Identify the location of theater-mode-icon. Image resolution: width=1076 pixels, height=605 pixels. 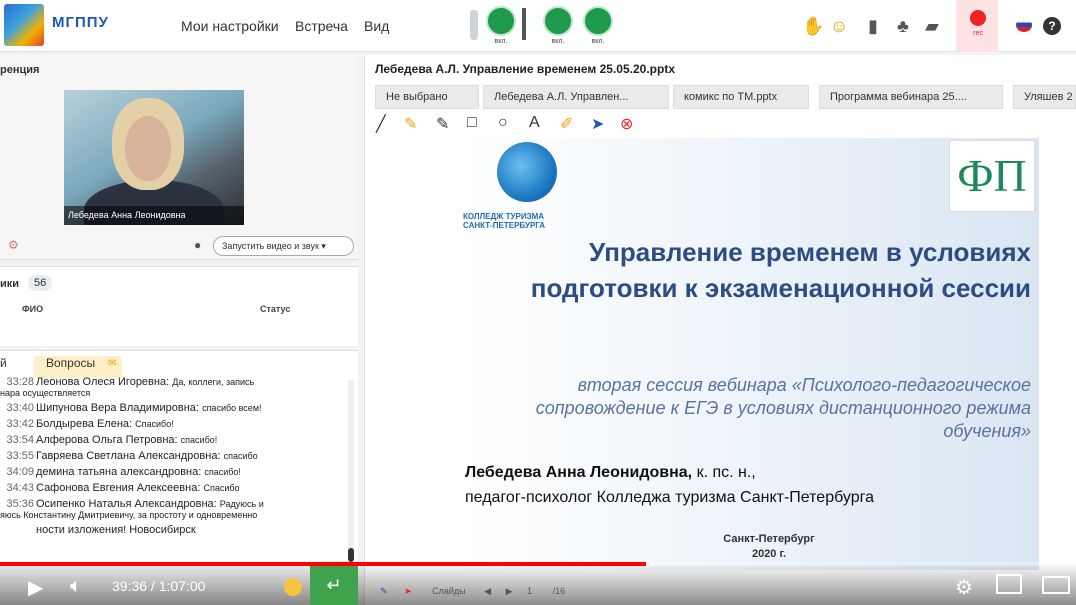
(1056, 585).